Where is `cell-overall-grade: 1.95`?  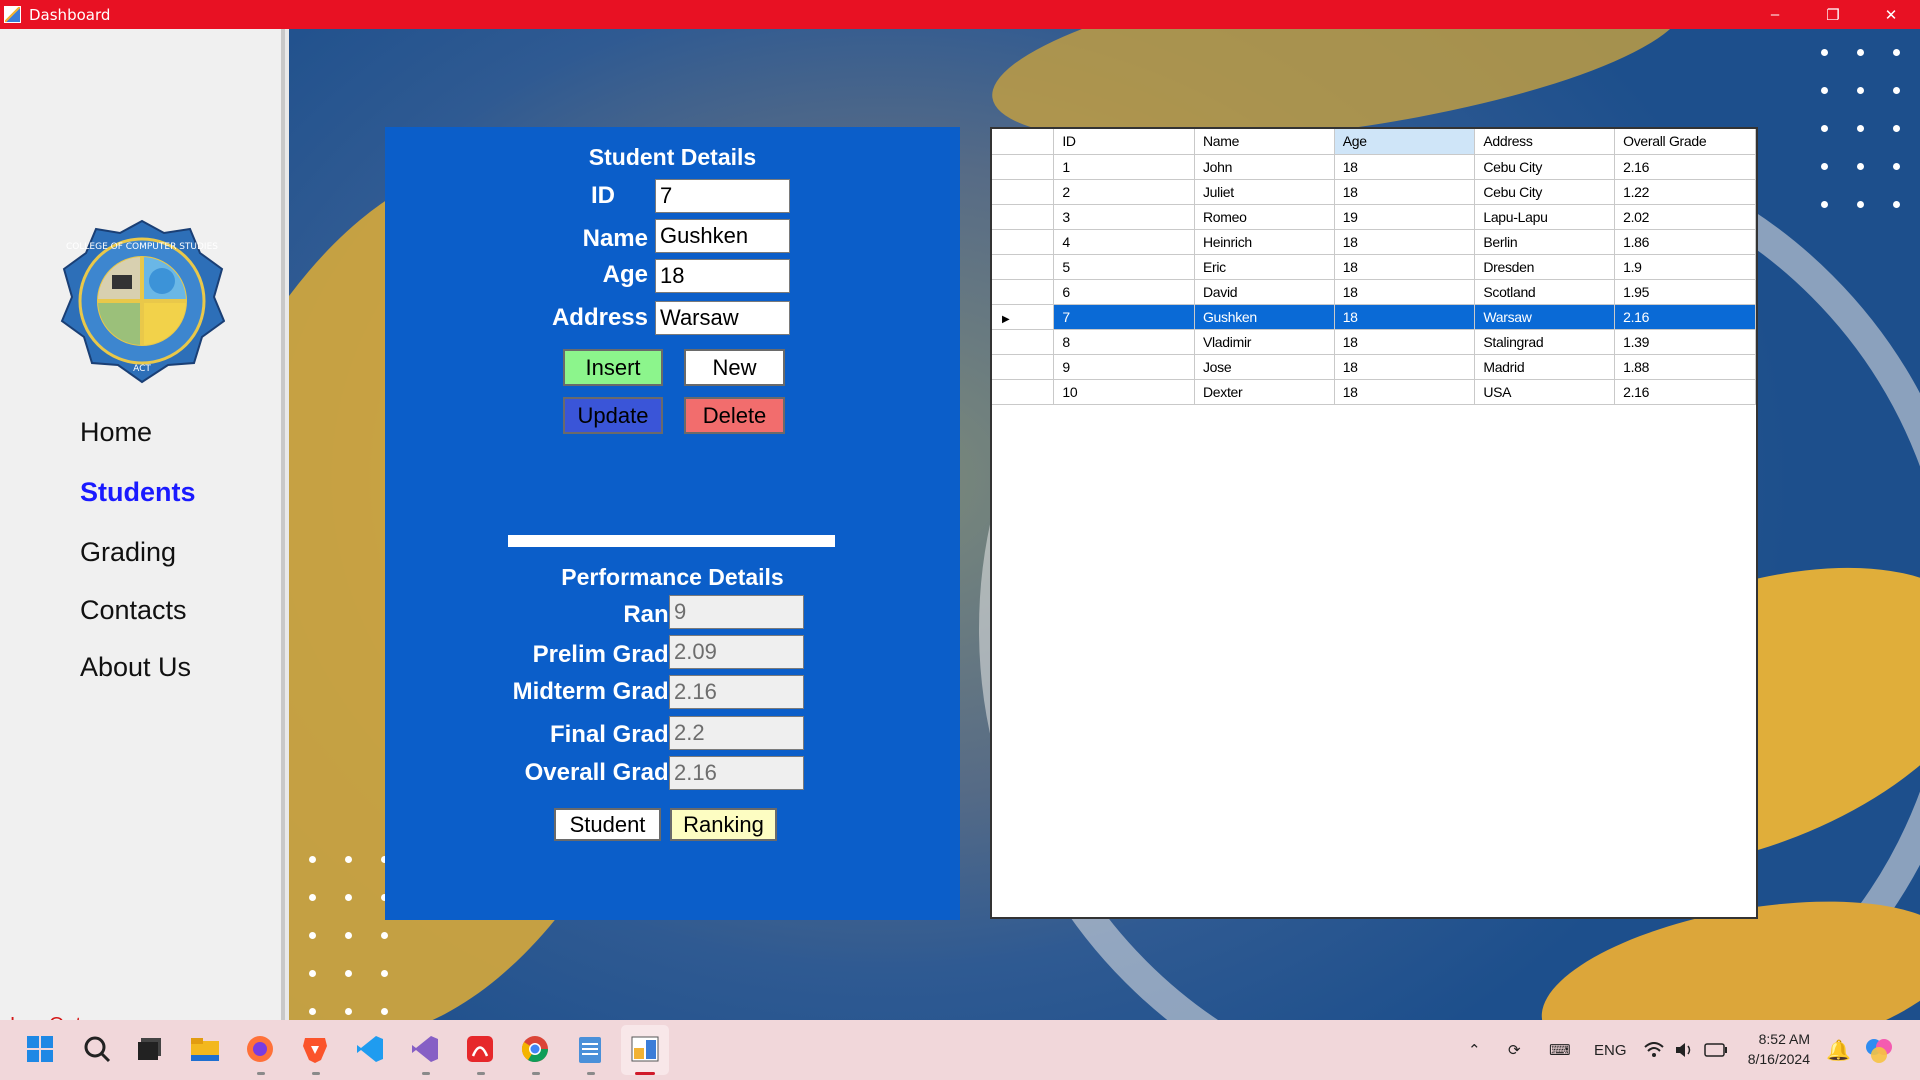 cell-overall-grade: 1.95 is located at coordinates (1685, 292).